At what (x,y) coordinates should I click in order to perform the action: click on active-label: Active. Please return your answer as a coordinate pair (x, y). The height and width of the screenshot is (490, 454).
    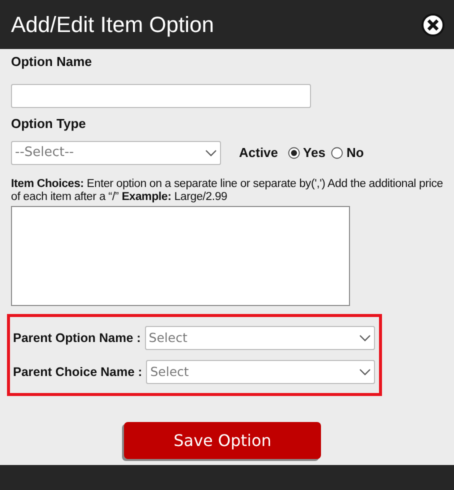
    Looking at the image, I should click on (258, 153).